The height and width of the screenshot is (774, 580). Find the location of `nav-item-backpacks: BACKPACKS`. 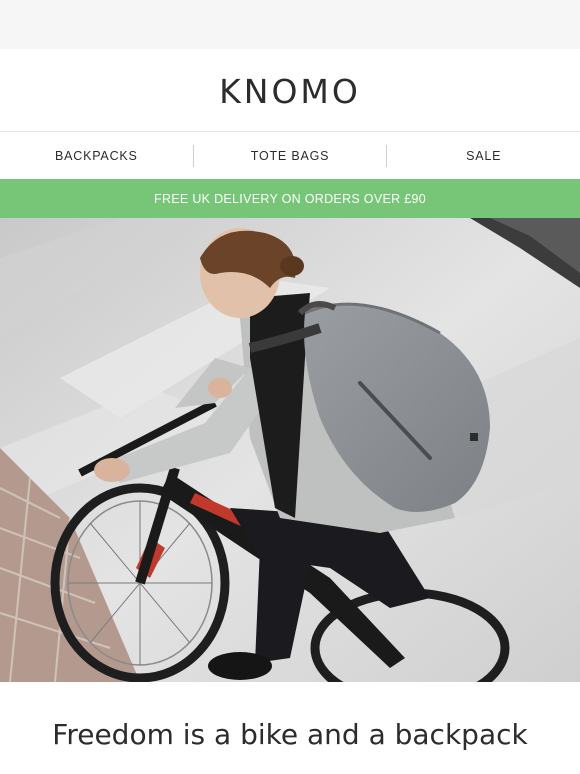

nav-item-backpacks: BACKPACKS is located at coordinates (96, 156).